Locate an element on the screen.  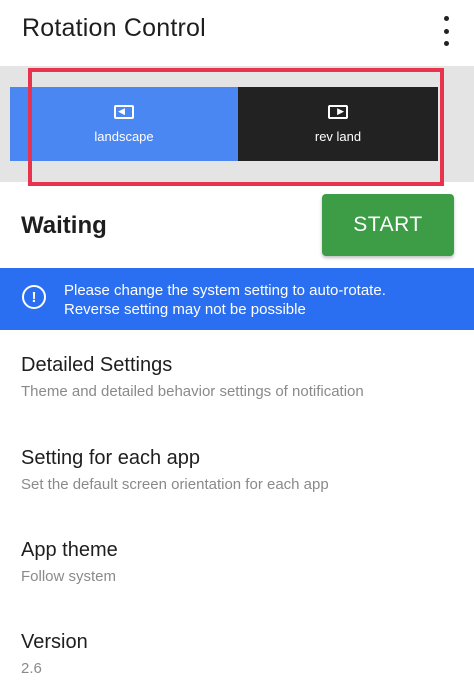
app-bar: Rotation Control is located at coordinates (237, 33).